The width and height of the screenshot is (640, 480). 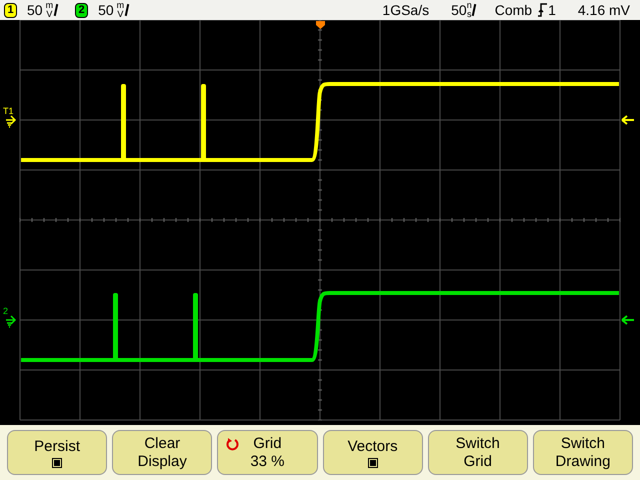 I want to click on time-per-div: 50, so click(x=459, y=10).